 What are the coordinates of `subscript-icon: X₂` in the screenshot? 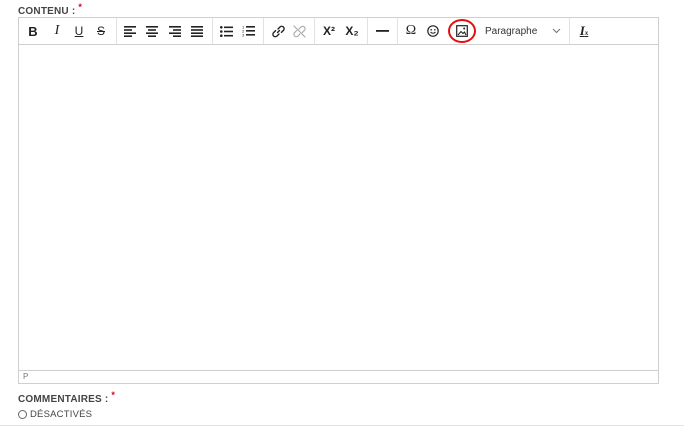 It's located at (352, 31).